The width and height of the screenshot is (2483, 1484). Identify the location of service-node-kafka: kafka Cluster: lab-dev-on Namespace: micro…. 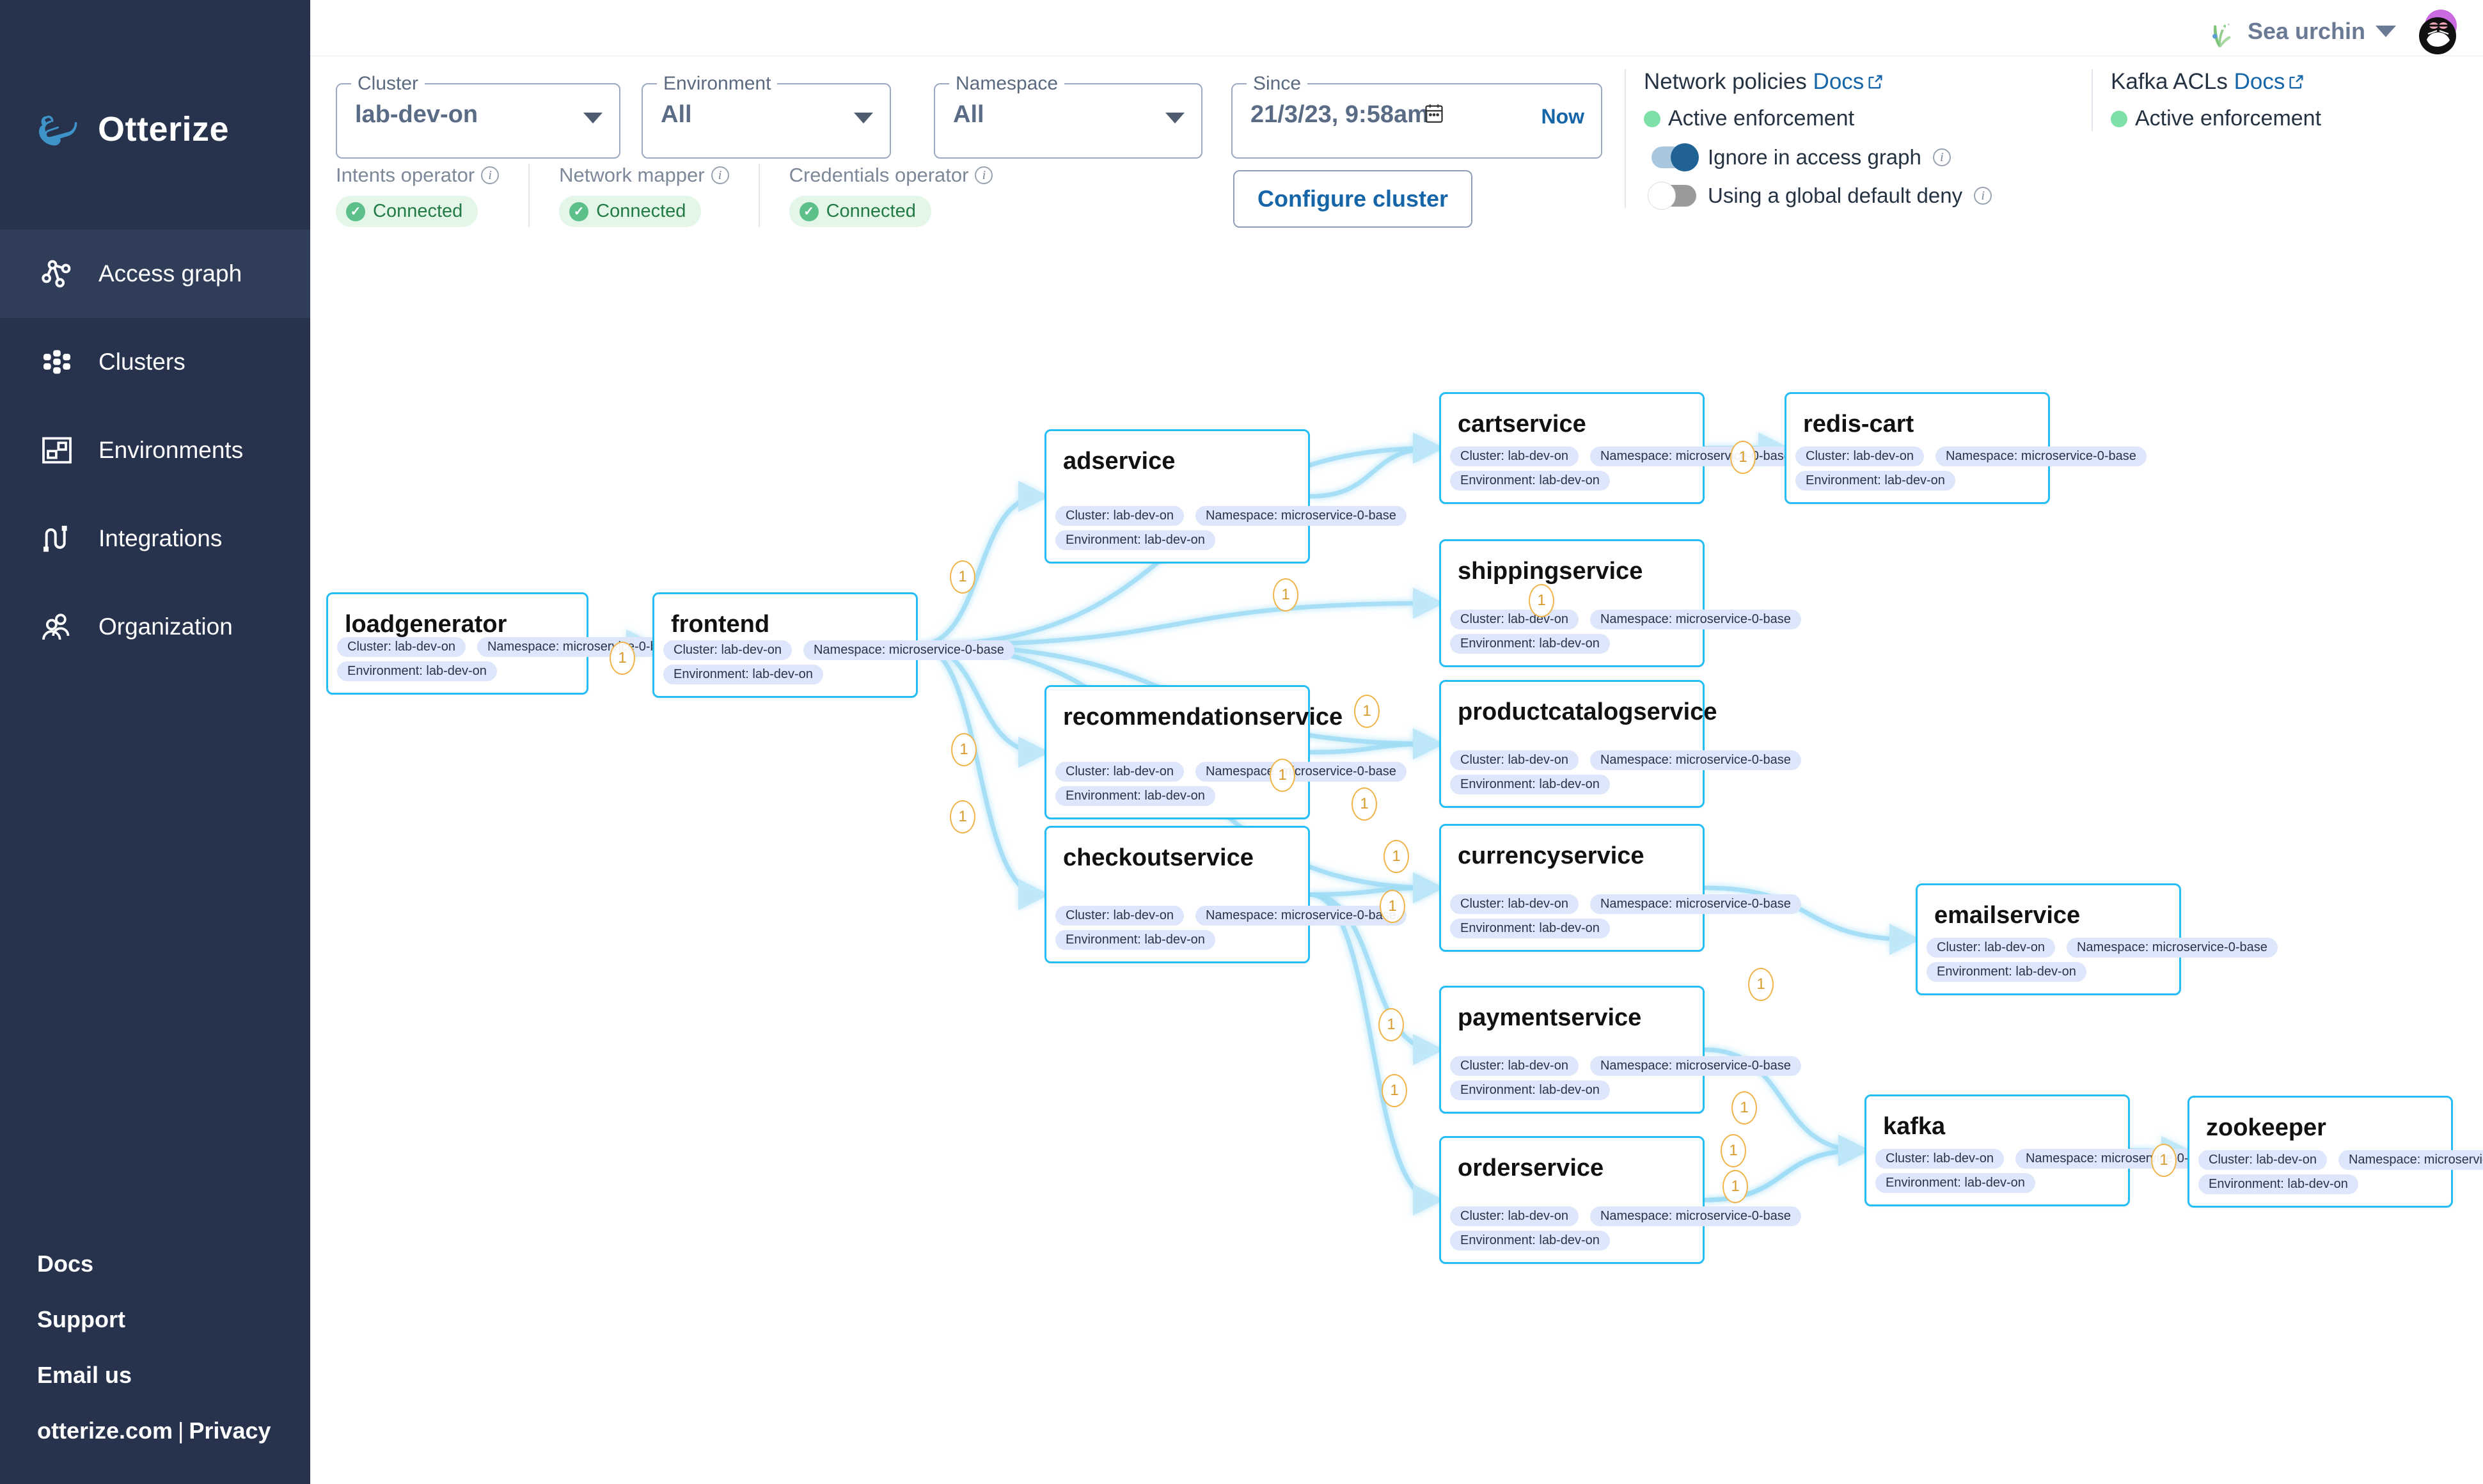
(2045, 1150).